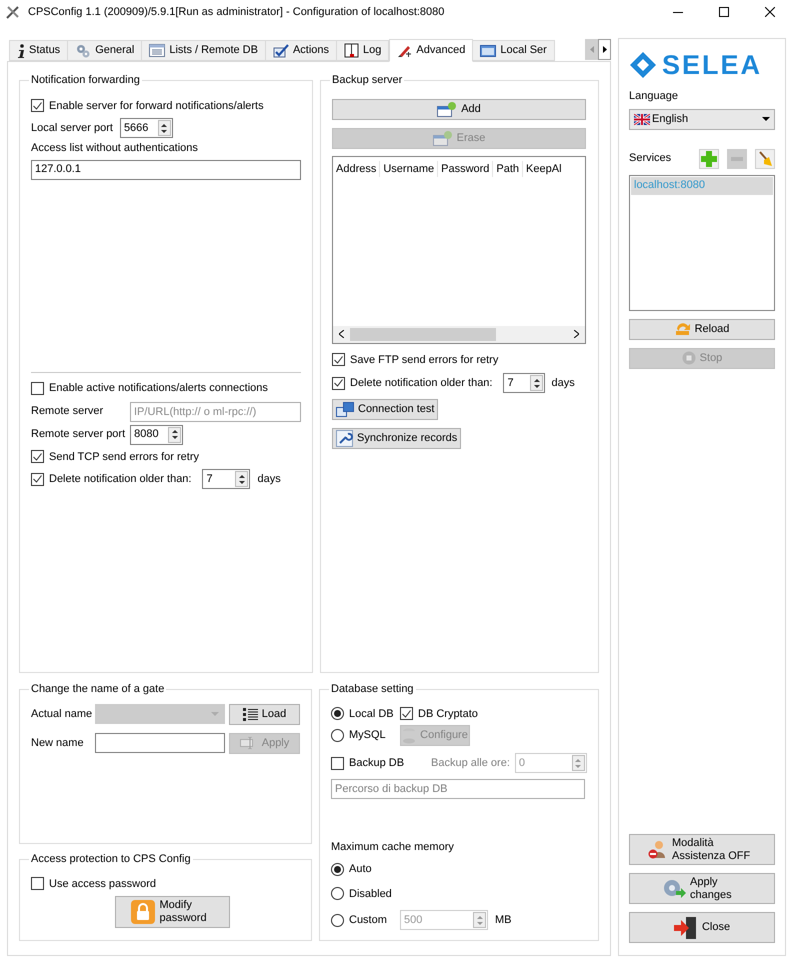  I want to click on number-field: 8080, so click(157, 434).